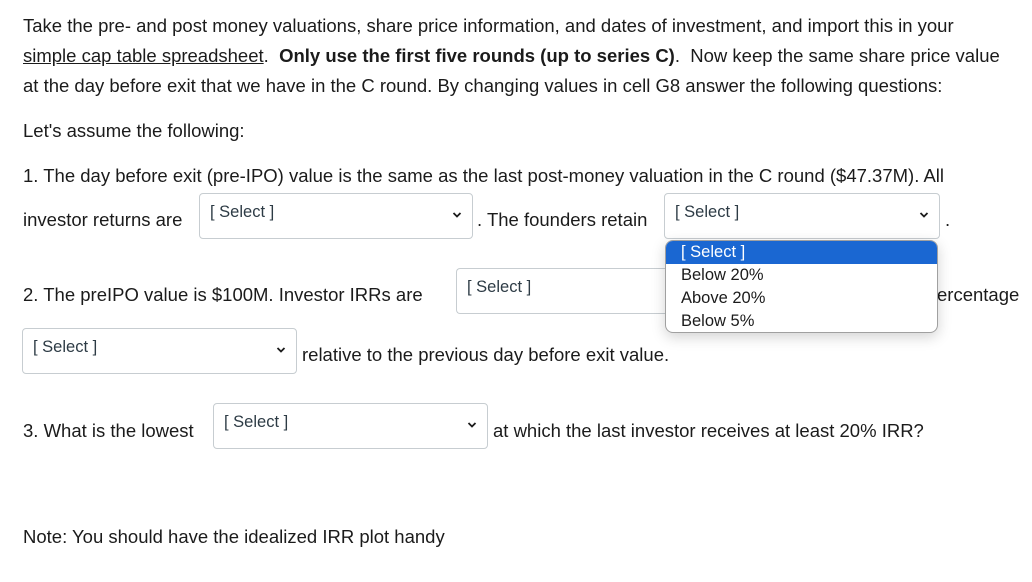 The image size is (1032, 582). I want to click on intro-line-2-tail: . Now keep the same share price value, so click(837, 55).